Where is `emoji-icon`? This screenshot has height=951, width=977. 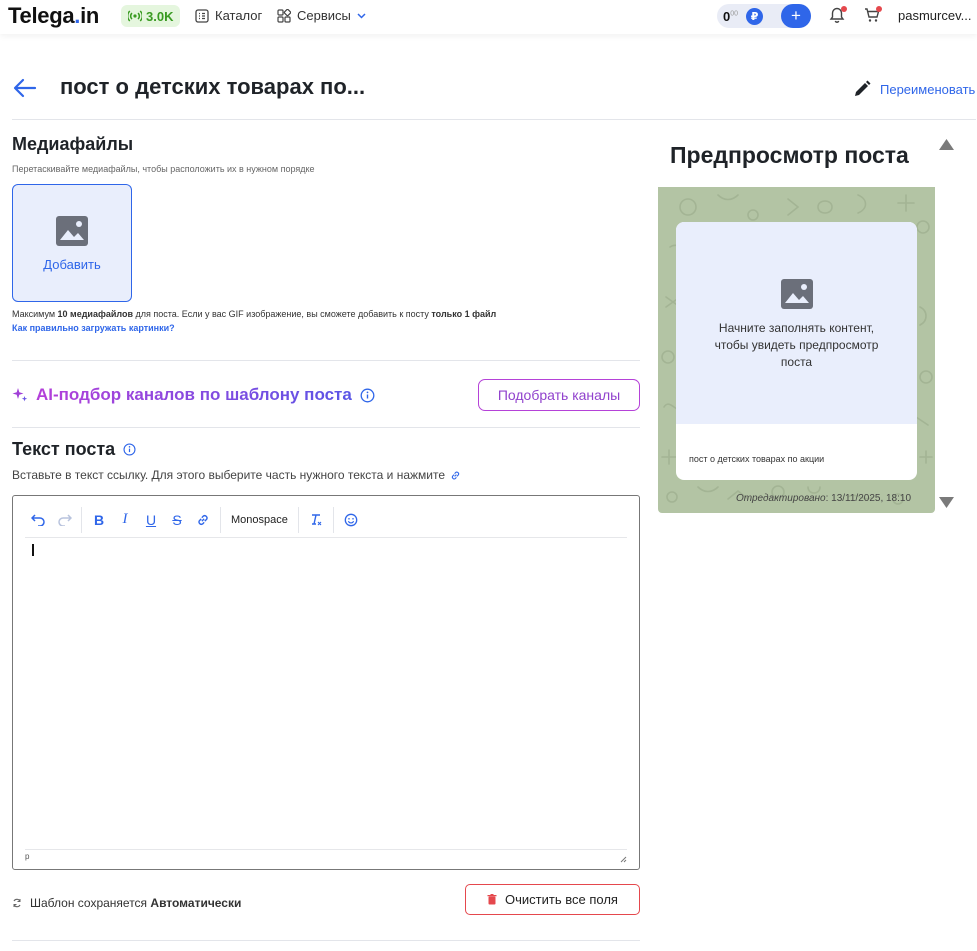 emoji-icon is located at coordinates (351, 519).